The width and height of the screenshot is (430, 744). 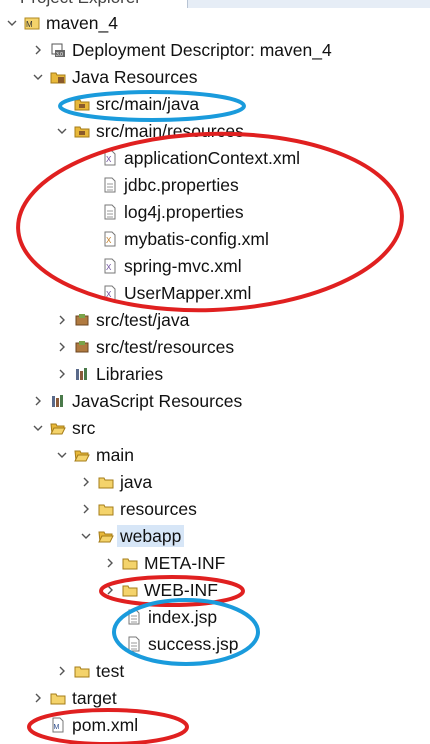 I want to click on tree-item-spring-mvc-xml: X spring-mvc.xml, so click(x=172, y=266).